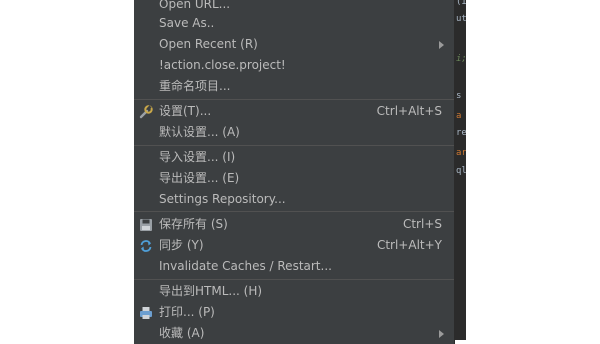 Image resolution: width=600 pixels, height=344 pixels. I want to click on menu-item-label: Save As.., so click(187, 23).